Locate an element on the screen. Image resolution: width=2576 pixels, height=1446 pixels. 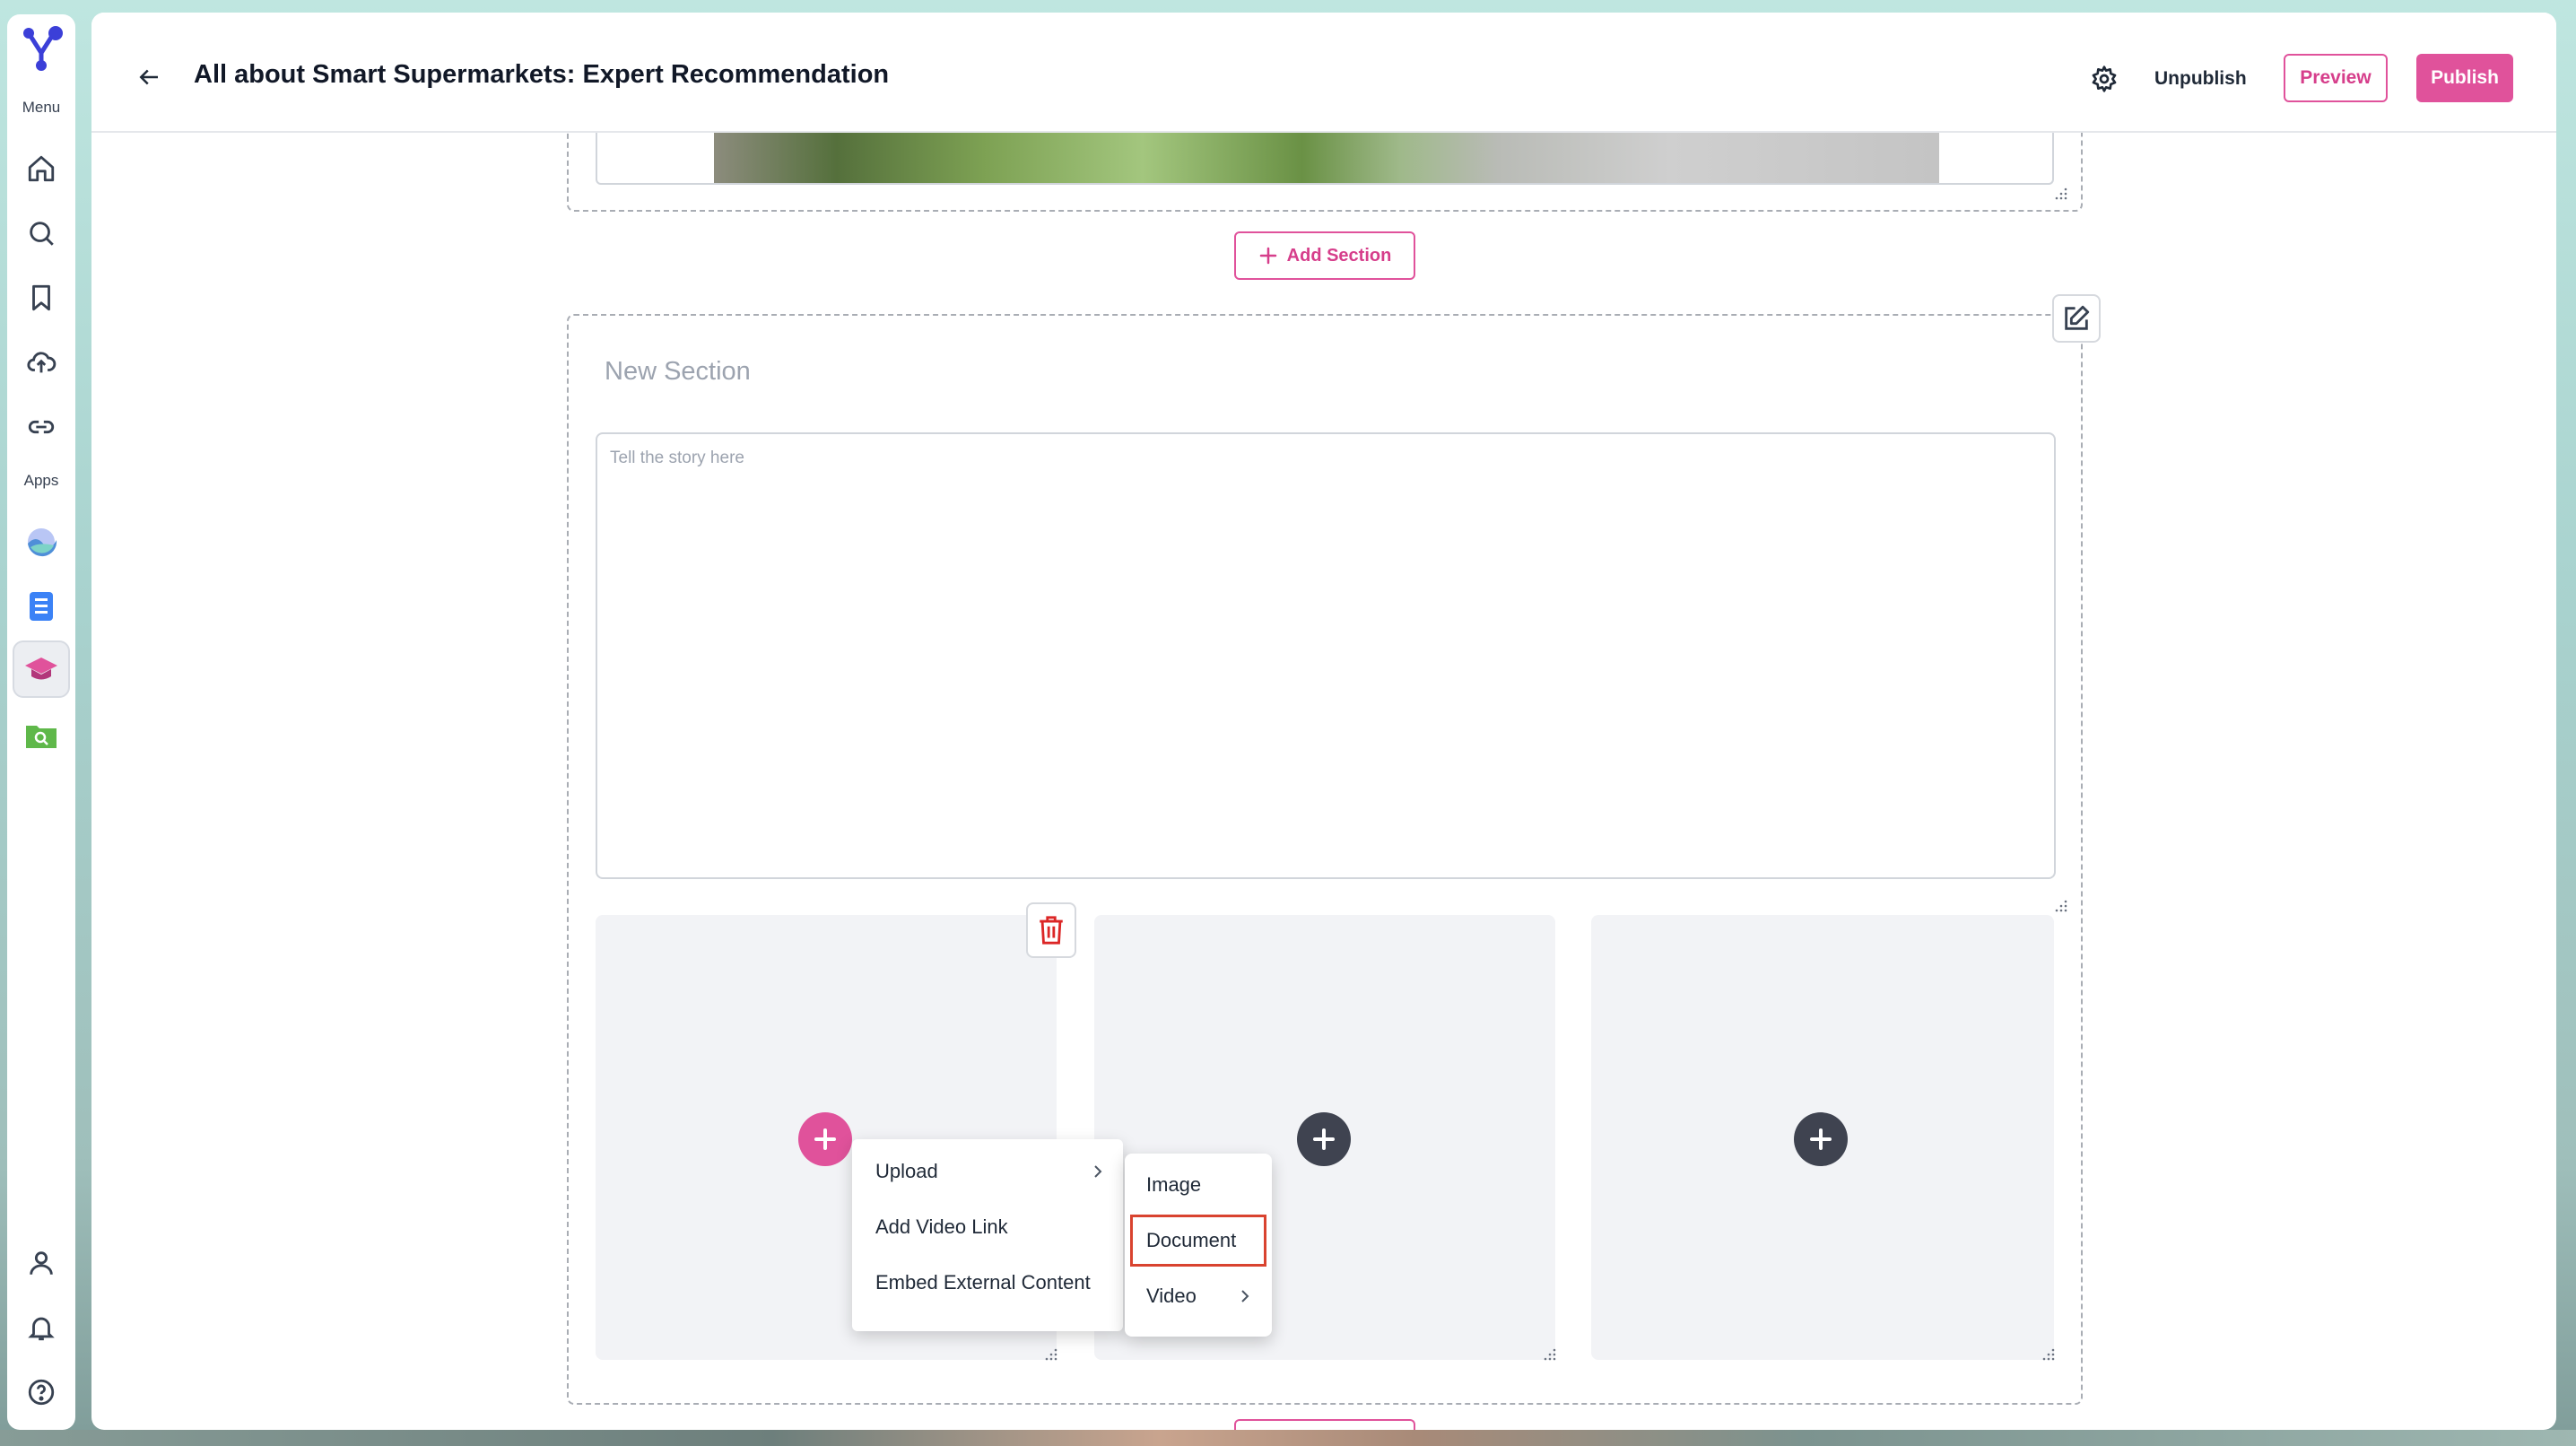
menu-item-embed-external-content: Embed External Content is located at coordinates (987, 1283).